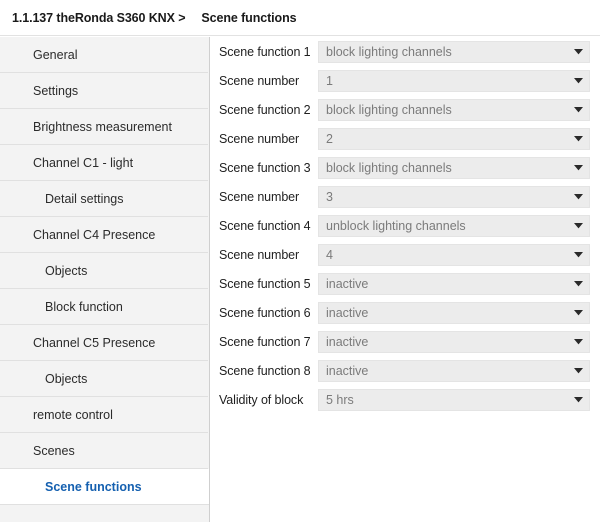 This screenshot has height=522, width=600. I want to click on field-label: Scene function 1, so click(265, 51).